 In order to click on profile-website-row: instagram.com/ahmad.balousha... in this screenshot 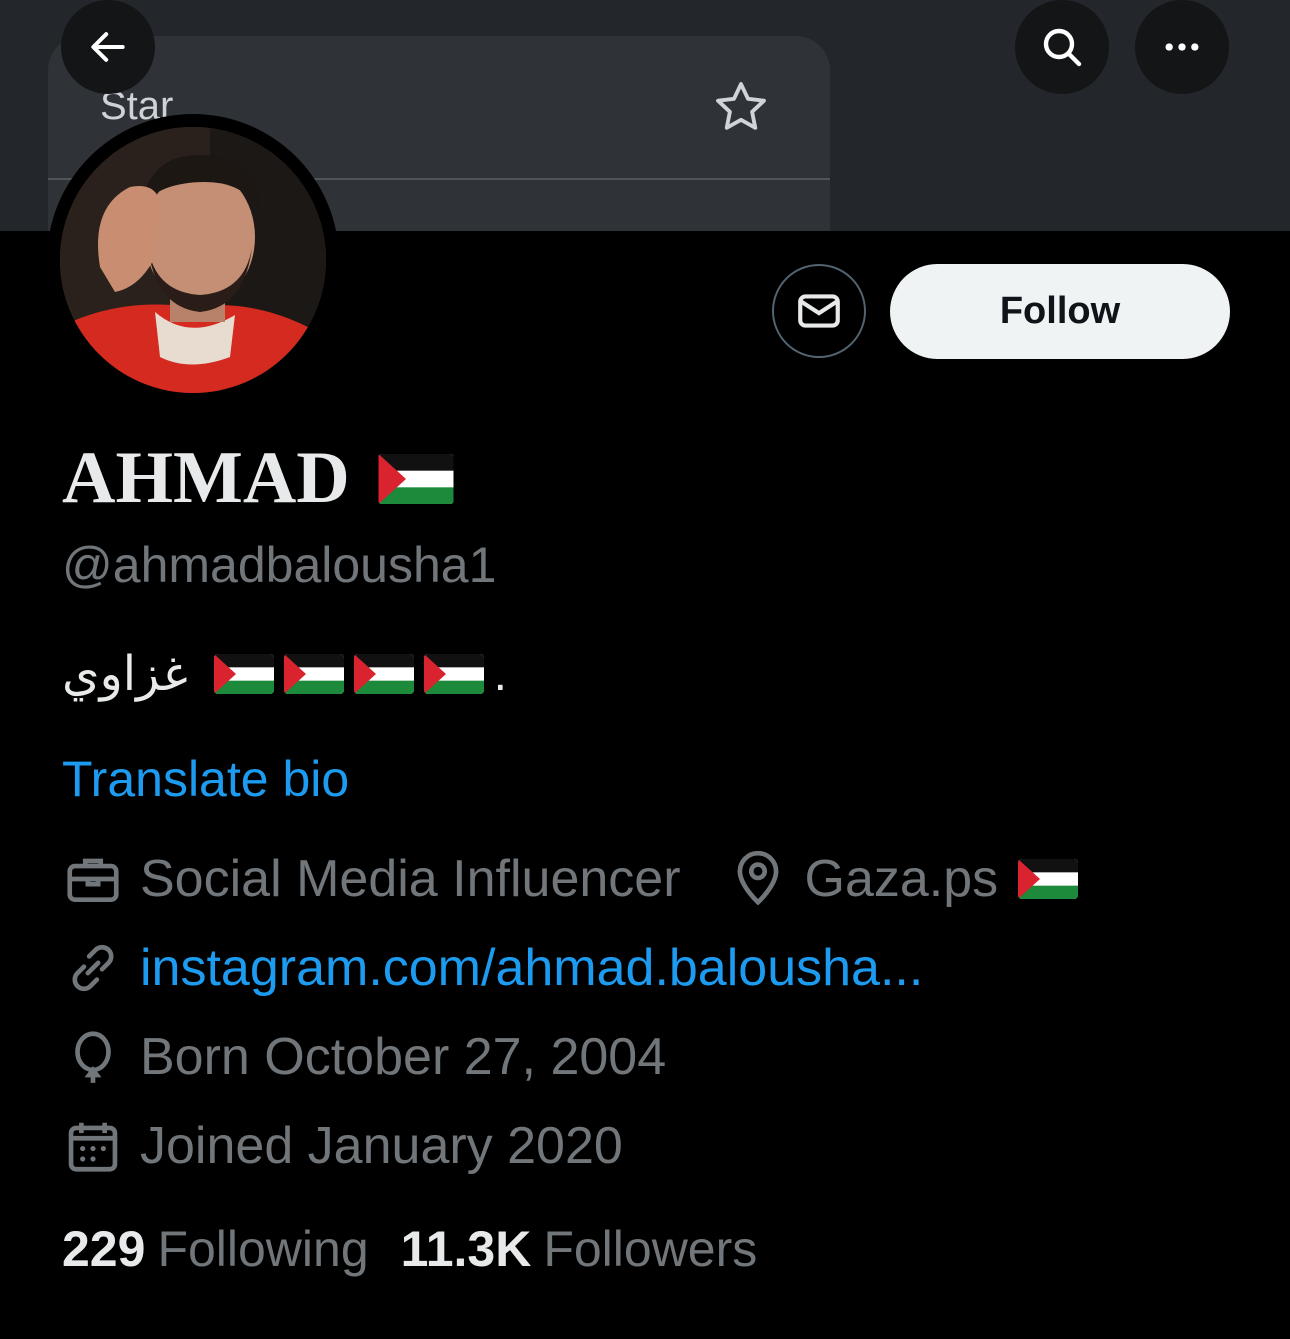, I will do `click(492, 968)`.